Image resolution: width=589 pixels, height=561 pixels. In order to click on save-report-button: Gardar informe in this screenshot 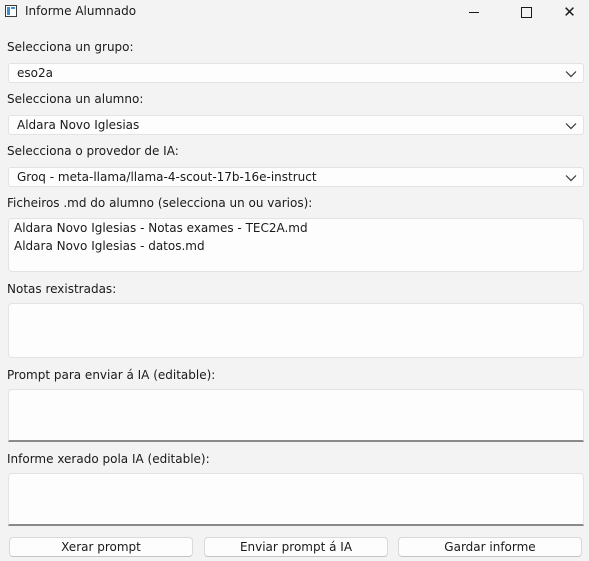, I will do `click(490, 547)`.